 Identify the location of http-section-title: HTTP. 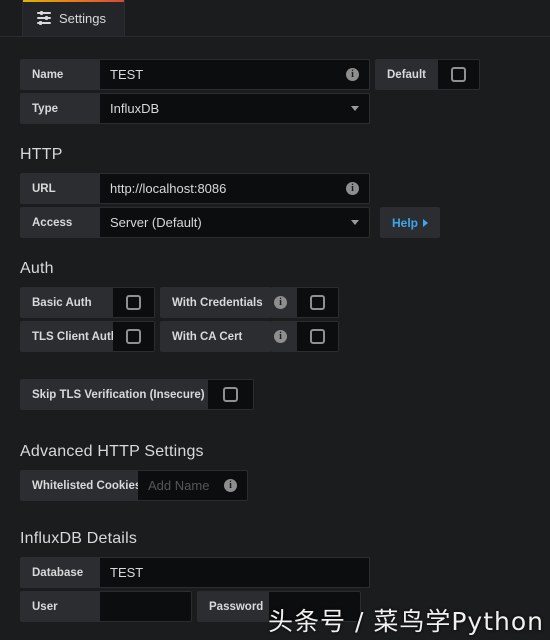
(41, 154).